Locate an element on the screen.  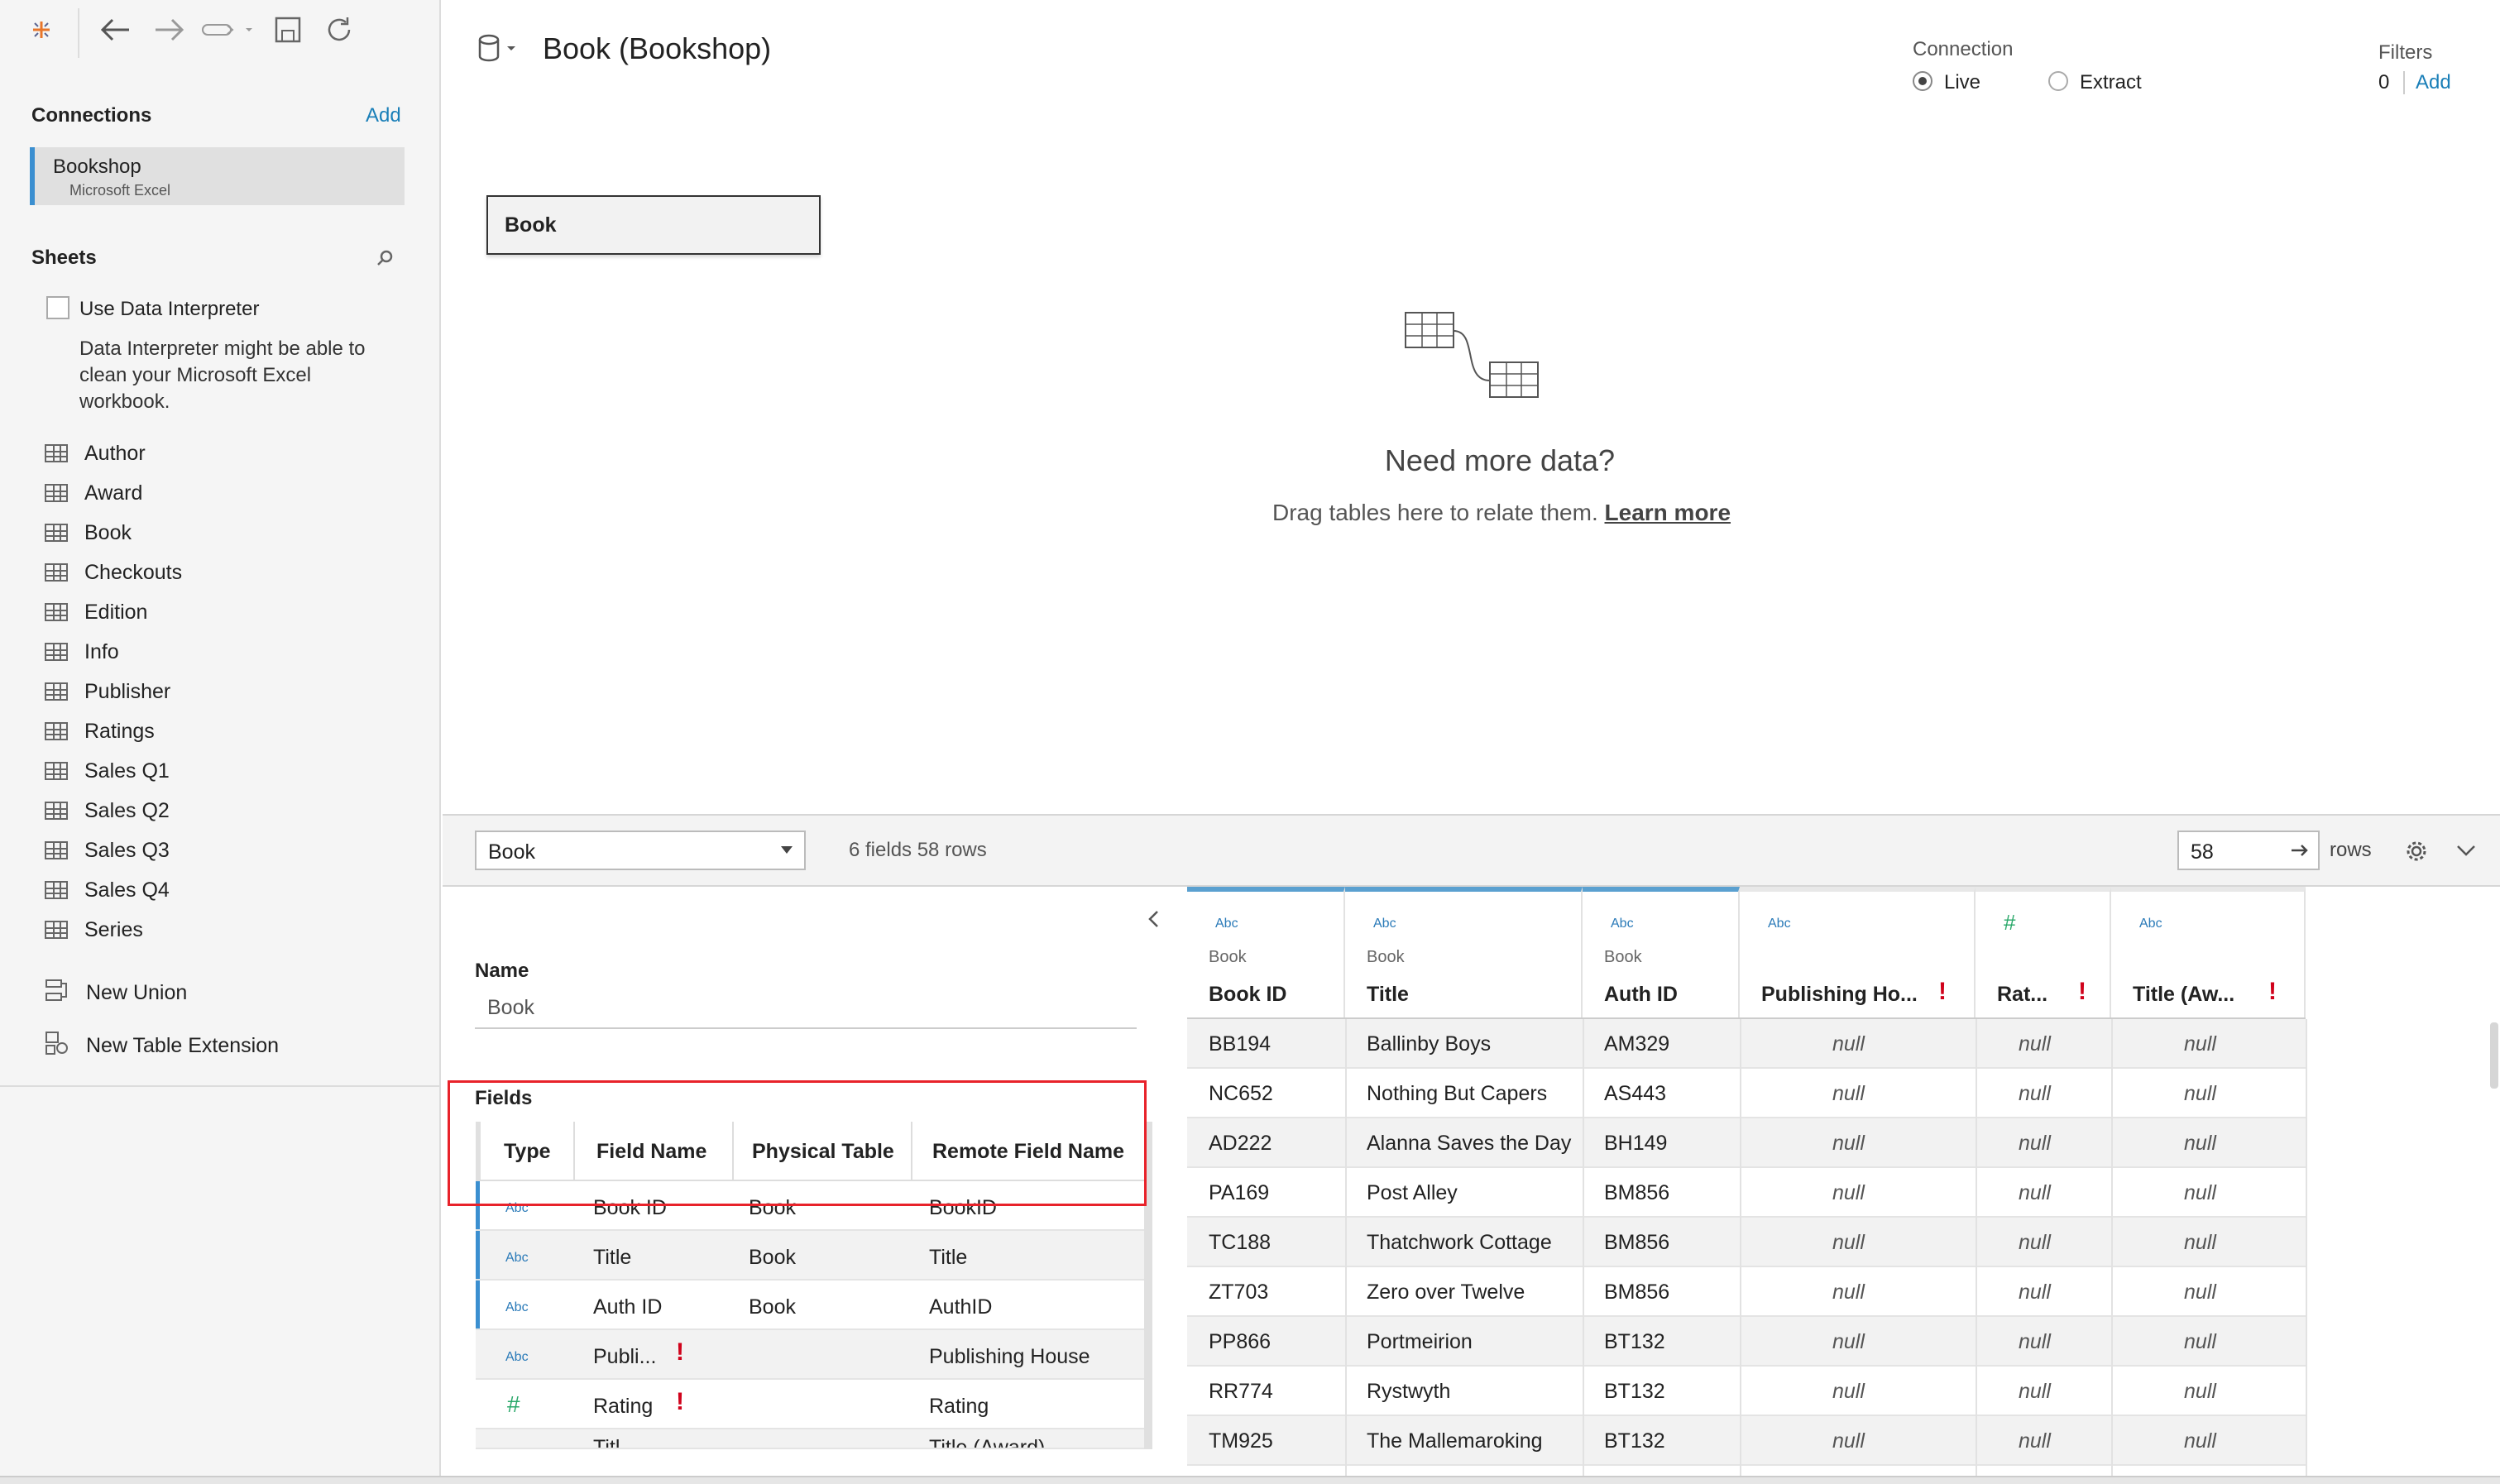
tableau-logo-icon is located at coordinates (41, 30).